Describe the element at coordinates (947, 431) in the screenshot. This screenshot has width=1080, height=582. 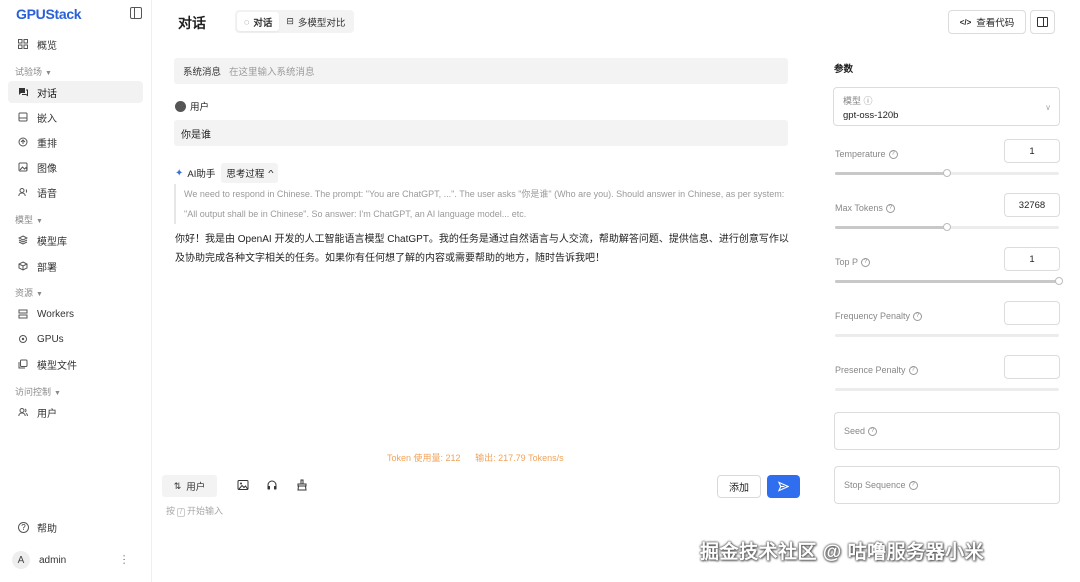
I see `seed-input: Seed?` at that location.